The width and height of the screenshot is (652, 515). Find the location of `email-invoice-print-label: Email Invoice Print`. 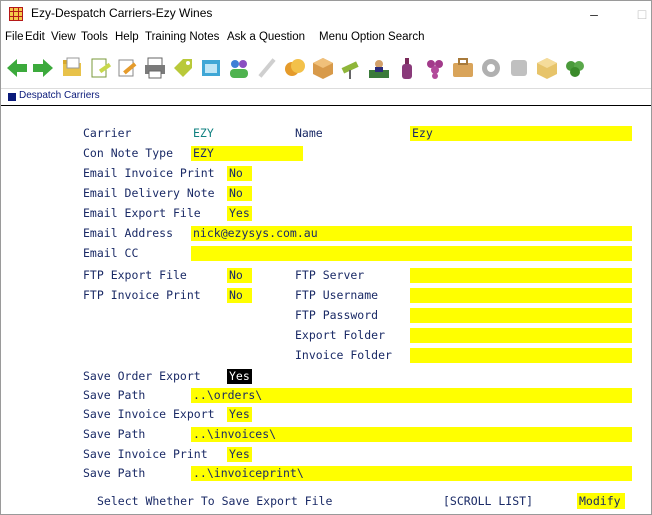

email-invoice-print-label: Email Invoice Print is located at coordinates (149, 173).